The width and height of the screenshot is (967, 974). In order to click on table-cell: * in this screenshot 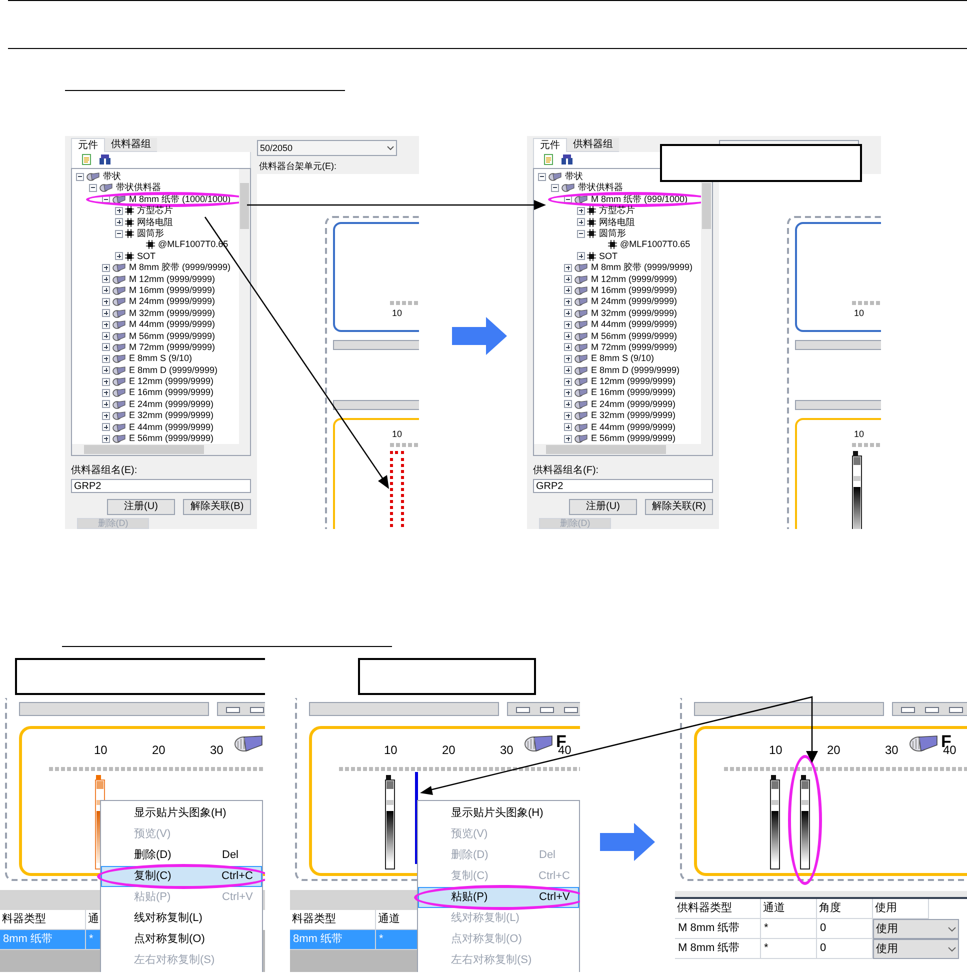, I will do `click(789, 949)`.